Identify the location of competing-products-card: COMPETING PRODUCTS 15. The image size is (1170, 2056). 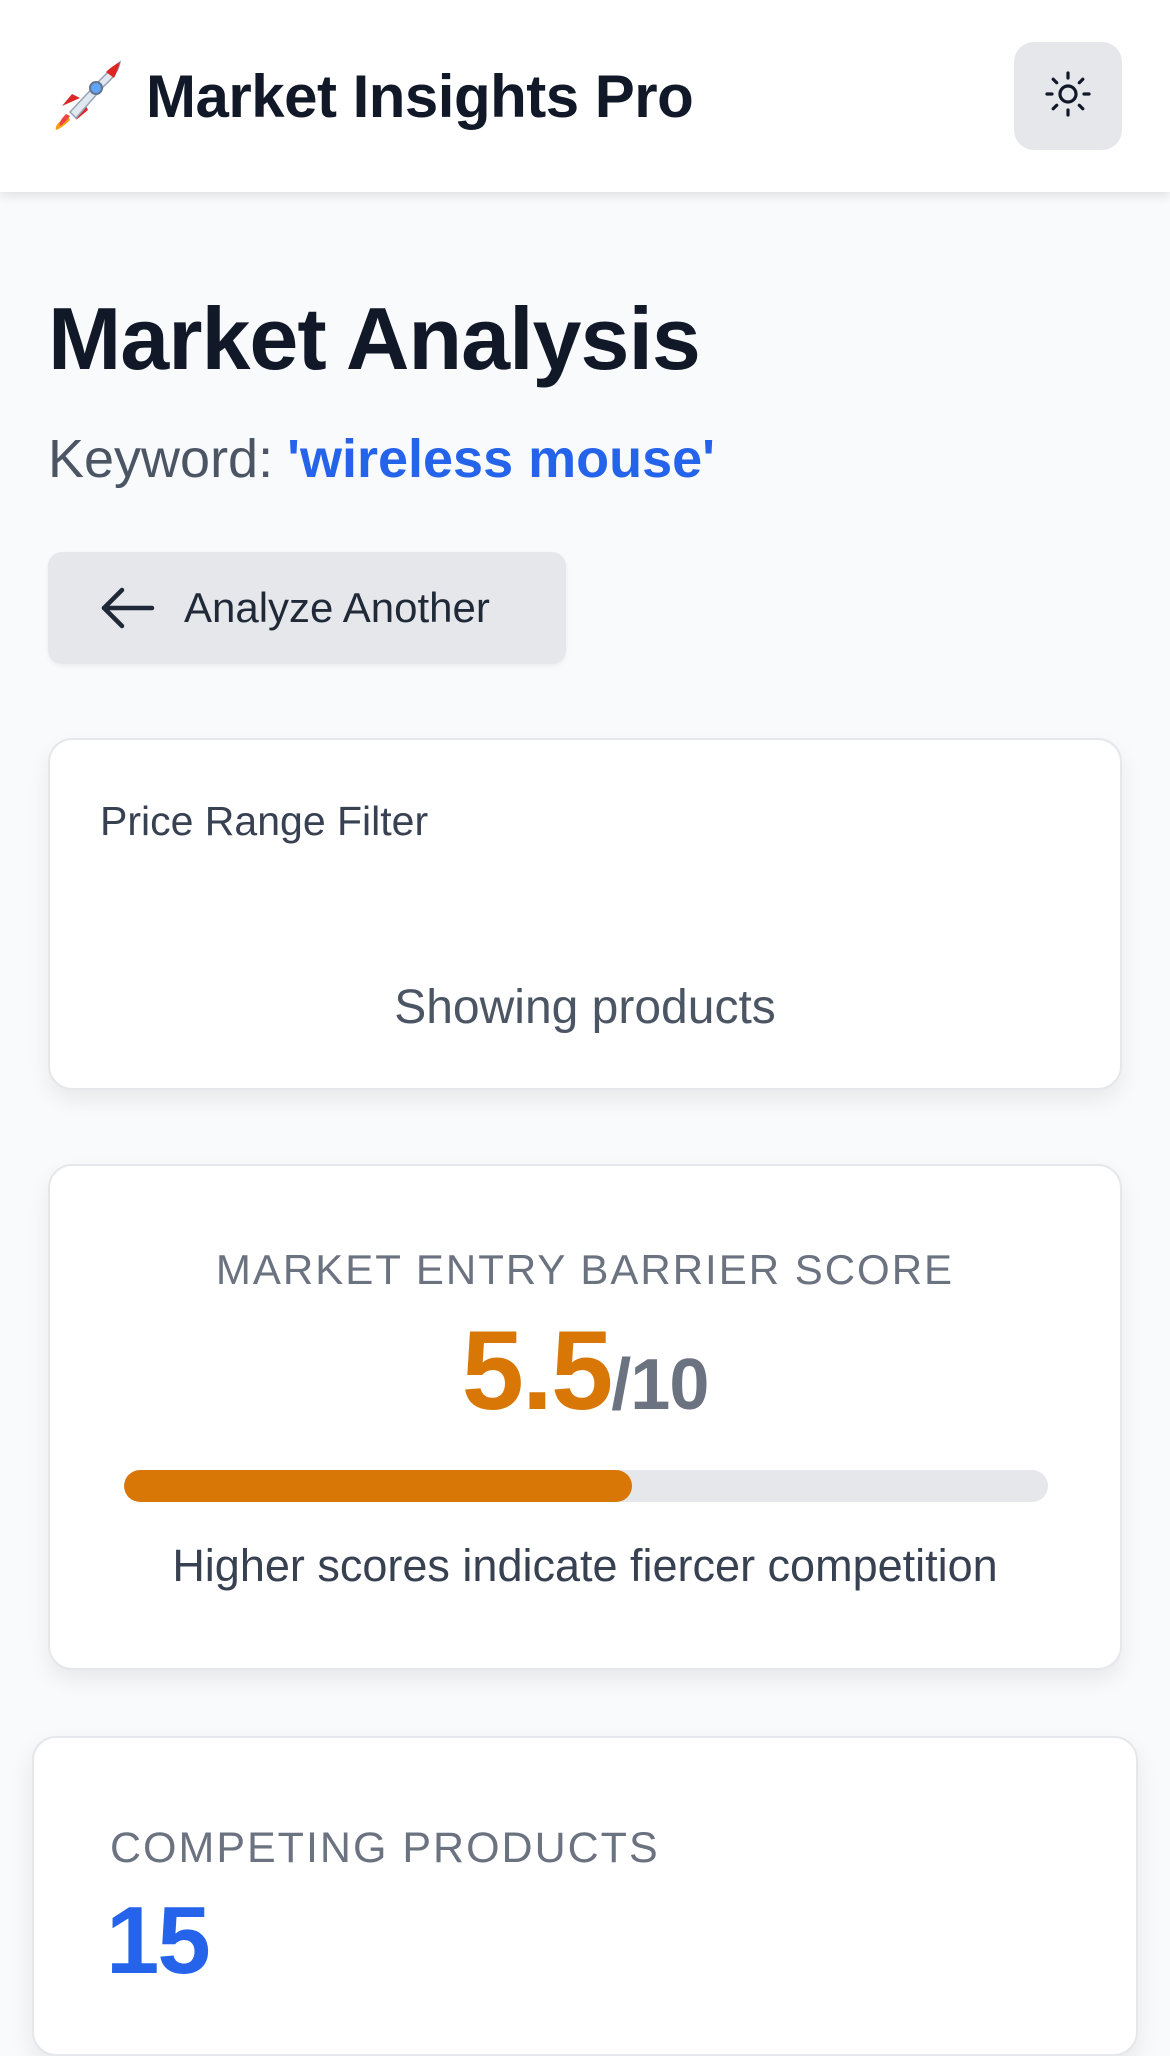
(585, 1896).